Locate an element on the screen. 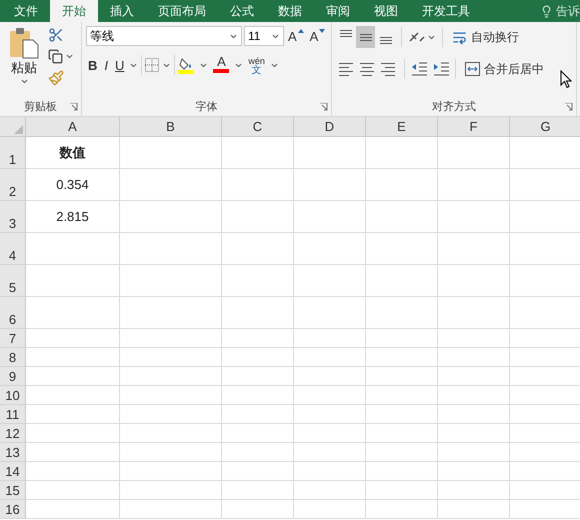  down-triangle-icon is located at coordinates (322, 31).